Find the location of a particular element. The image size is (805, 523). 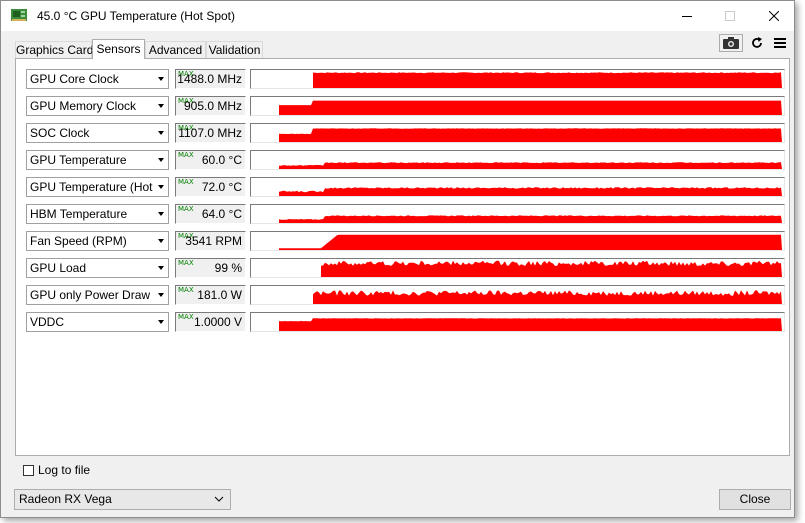

tab-advanced: Advanced is located at coordinates (175, 49).